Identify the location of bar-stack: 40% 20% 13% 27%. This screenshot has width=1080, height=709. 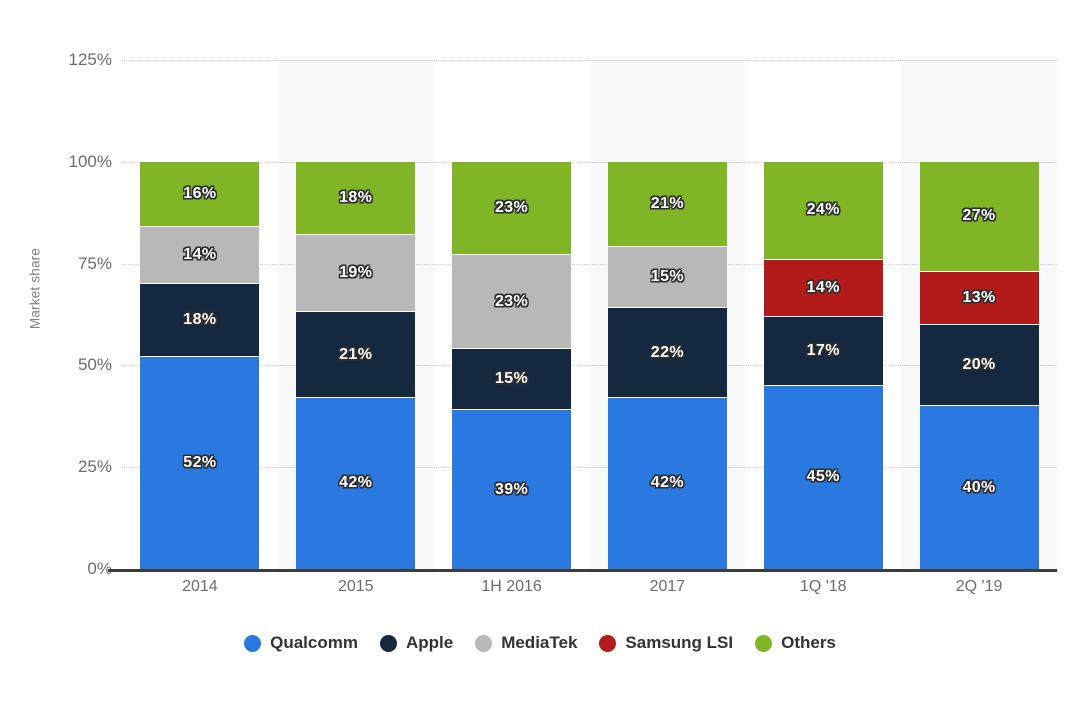
(979, 314).